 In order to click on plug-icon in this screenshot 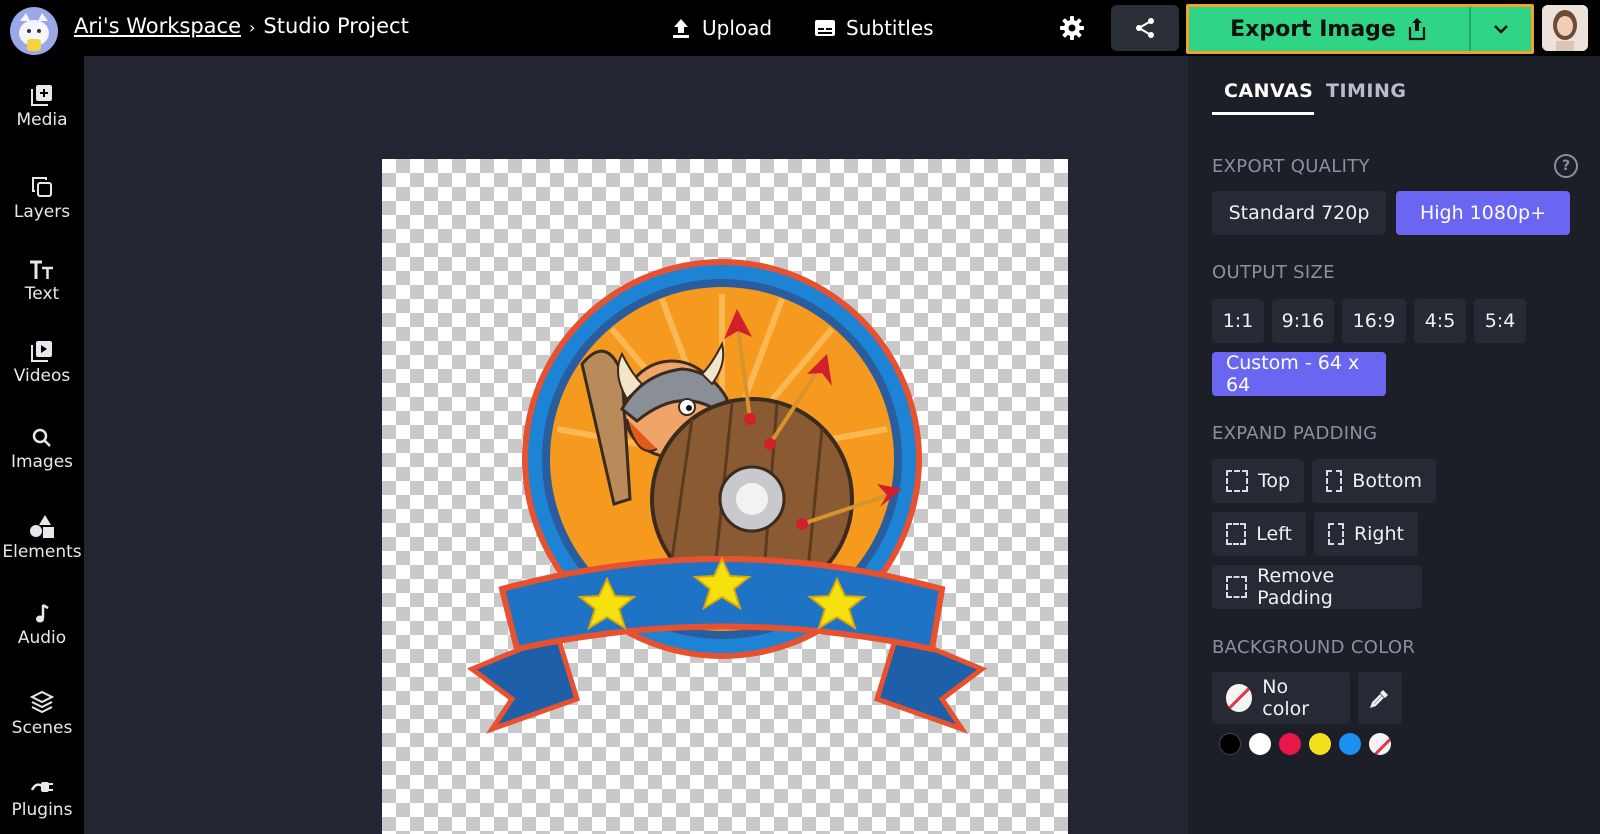, I will do `click(41, 787)`.